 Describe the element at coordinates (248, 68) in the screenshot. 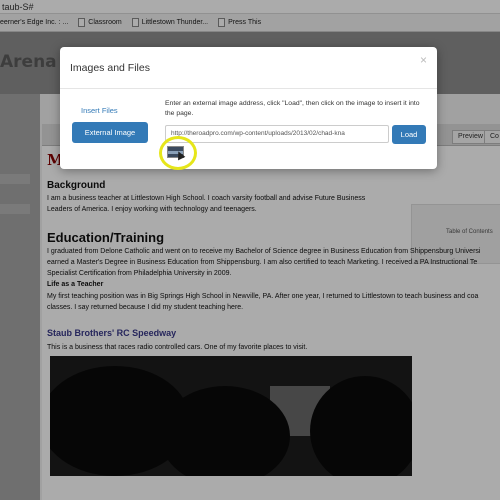

I see `dialog-header: Images and Files ×` at that location.